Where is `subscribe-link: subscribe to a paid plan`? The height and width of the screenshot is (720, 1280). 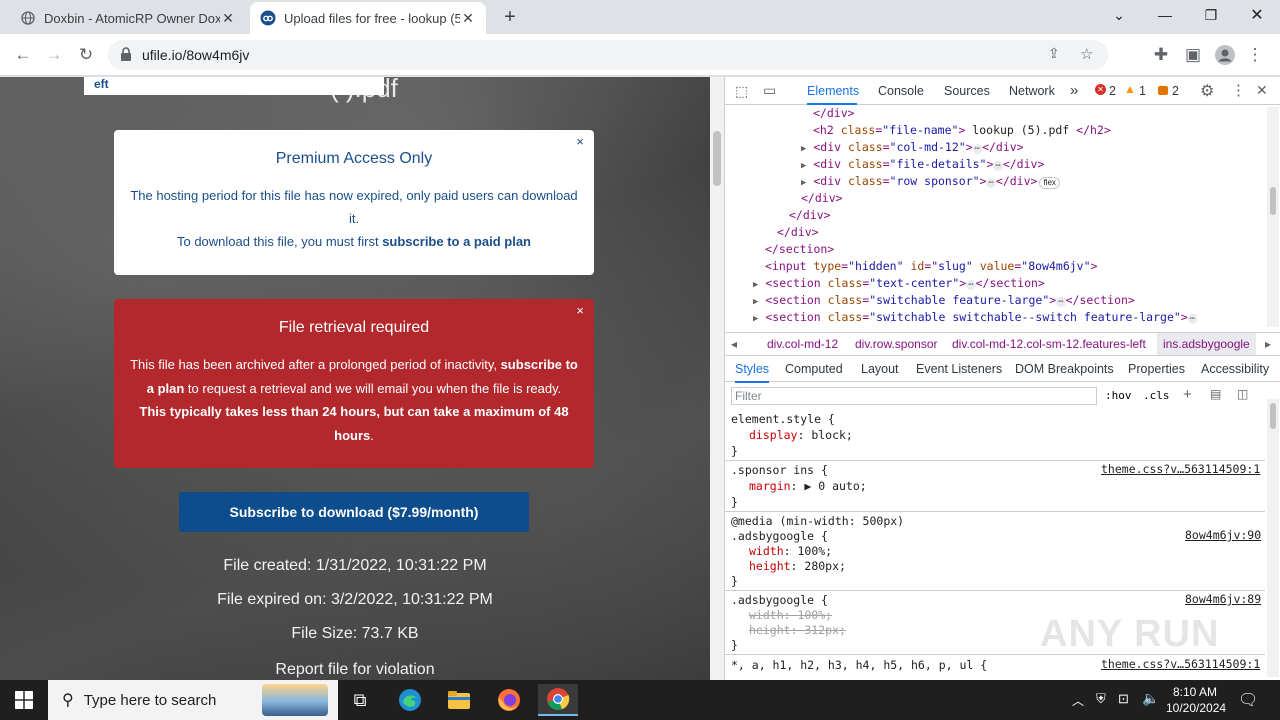
subscribe-link: subscribe to a paid plan is located at coordinates (456, 241).